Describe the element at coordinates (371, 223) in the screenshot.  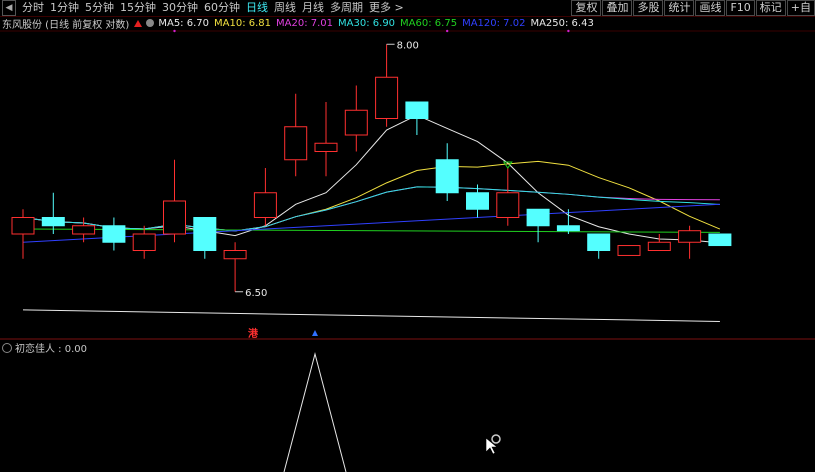
I see `ma120-line` at that location.